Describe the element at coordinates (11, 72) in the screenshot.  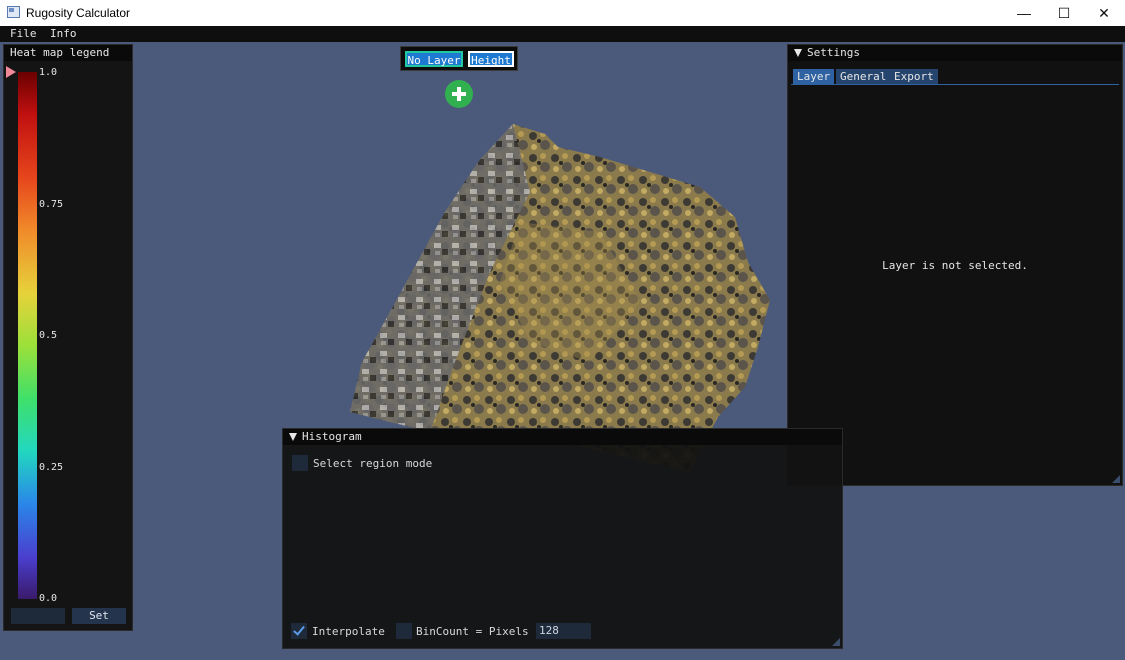
I see `legend-marker-icon` at that location.